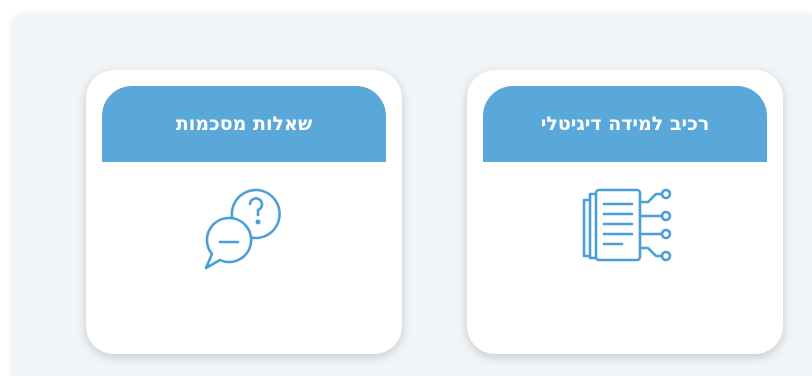  I want to click on summary-questions-card-title: שאלות מסכמות, so click(244, 124).